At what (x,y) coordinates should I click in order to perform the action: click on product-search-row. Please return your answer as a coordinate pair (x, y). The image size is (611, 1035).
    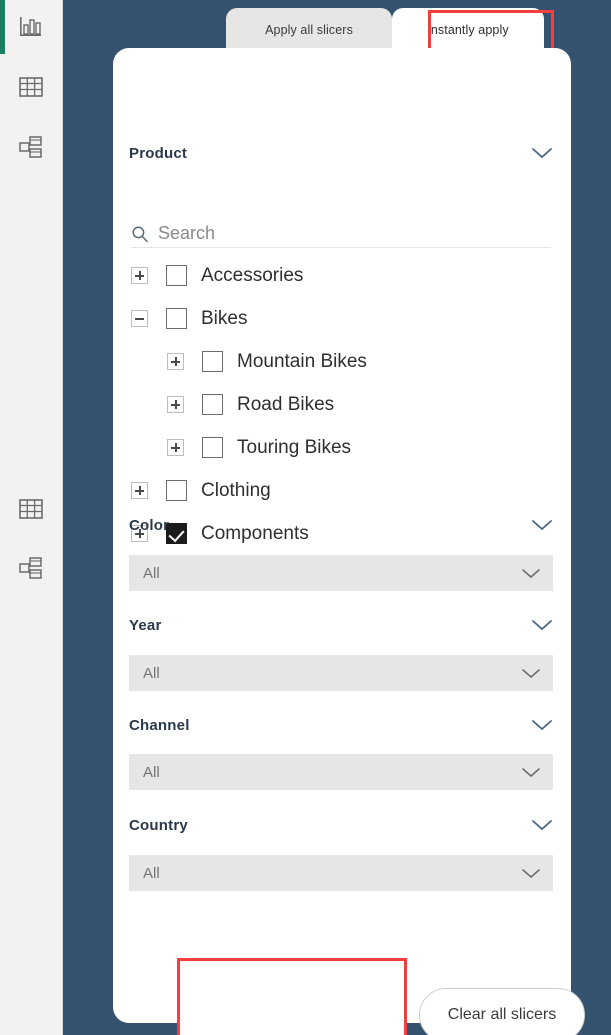
    Looking at the image, I should click on (341, 234).